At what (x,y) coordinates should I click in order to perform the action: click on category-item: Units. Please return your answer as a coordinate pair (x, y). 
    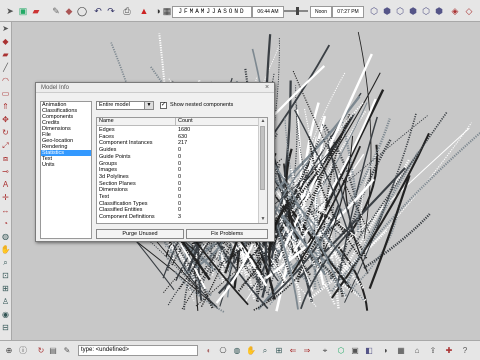
    Looking at the image, I should click on (66, 165).